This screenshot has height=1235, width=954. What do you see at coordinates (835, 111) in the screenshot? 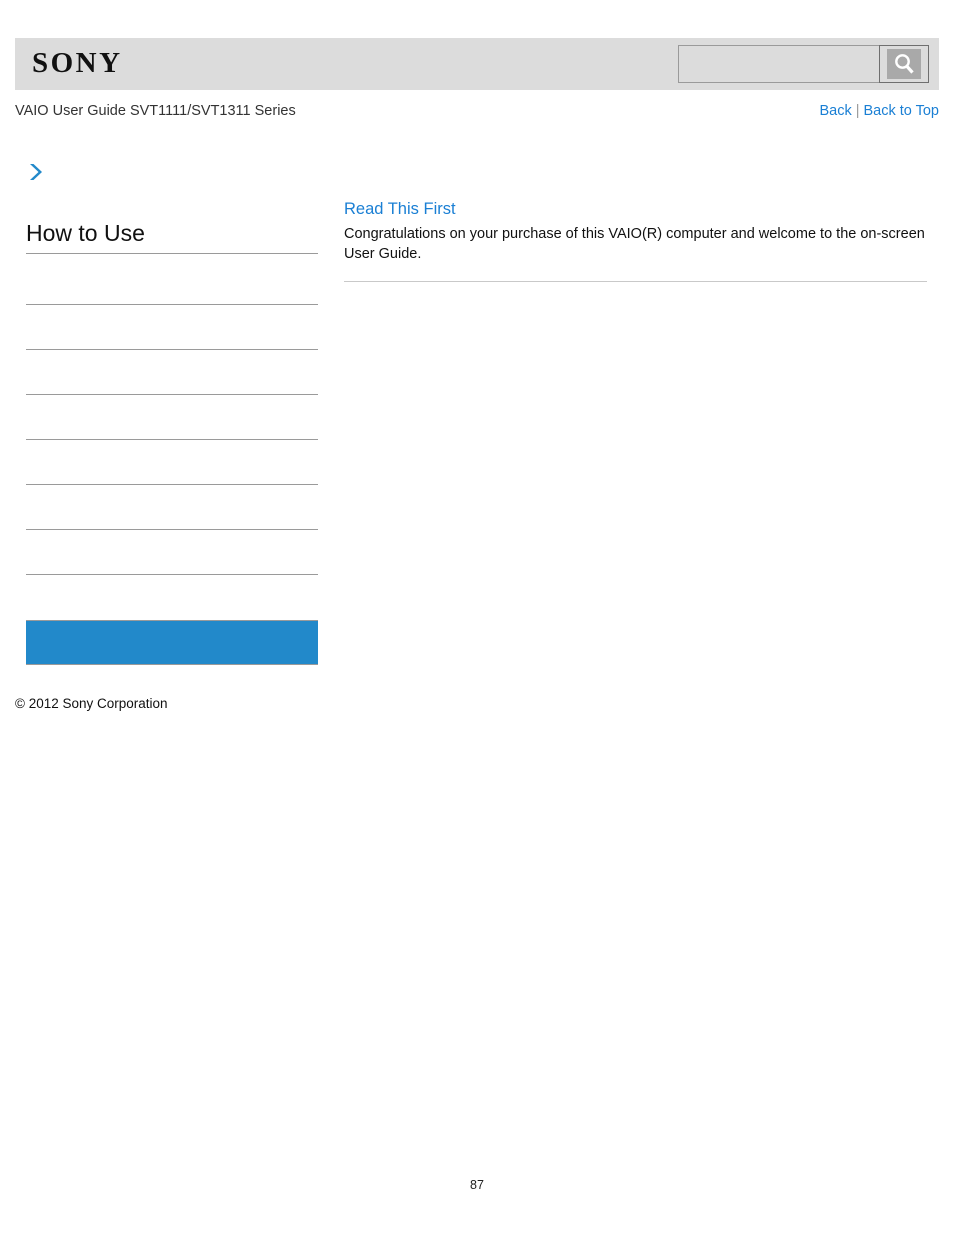
I see `back-link: Back` at bounding box center [835, 111].